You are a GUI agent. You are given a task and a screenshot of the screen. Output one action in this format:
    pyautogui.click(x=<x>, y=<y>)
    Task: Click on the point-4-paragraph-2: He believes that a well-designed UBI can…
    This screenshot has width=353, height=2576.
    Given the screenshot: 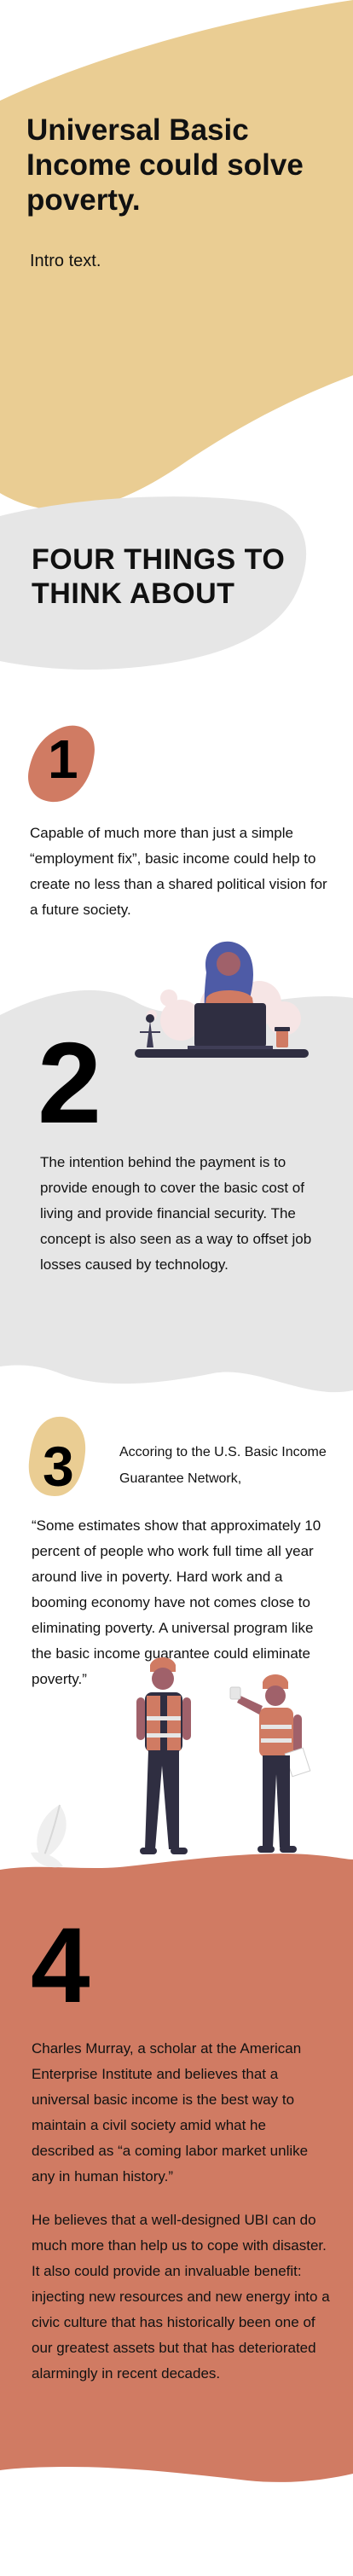 What is the action you would take?
    pyautogui.click(x=181, y=2297)
    